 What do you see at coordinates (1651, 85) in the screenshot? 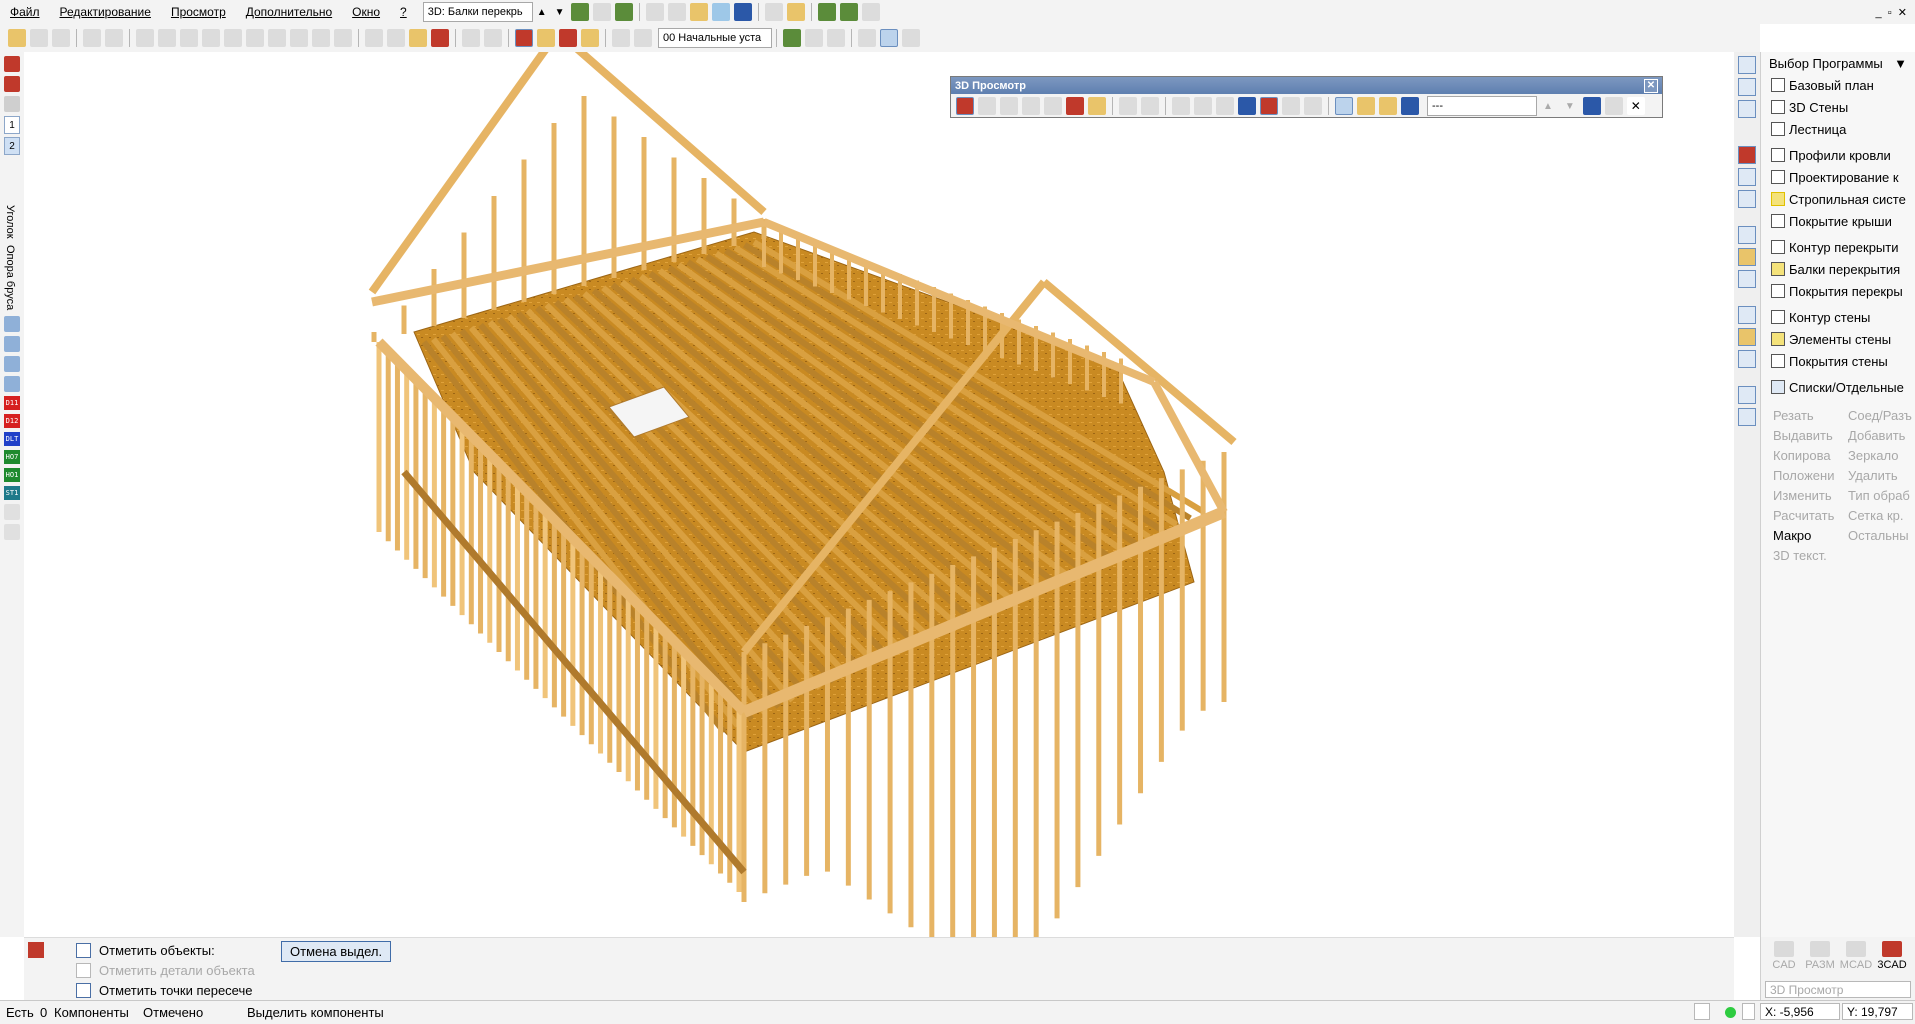
I see `close-icon: ✕` at bounding box center [1651, 85].